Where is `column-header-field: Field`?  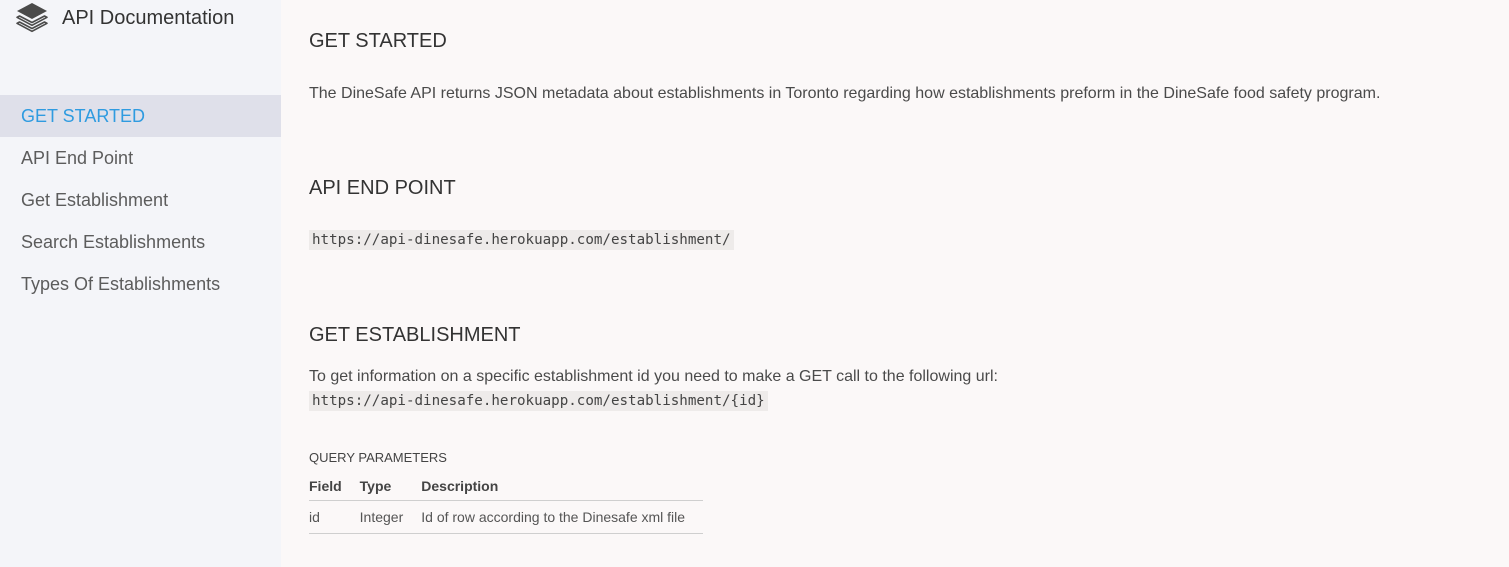 column-header-field: Field is located at coordinates (334, 486).